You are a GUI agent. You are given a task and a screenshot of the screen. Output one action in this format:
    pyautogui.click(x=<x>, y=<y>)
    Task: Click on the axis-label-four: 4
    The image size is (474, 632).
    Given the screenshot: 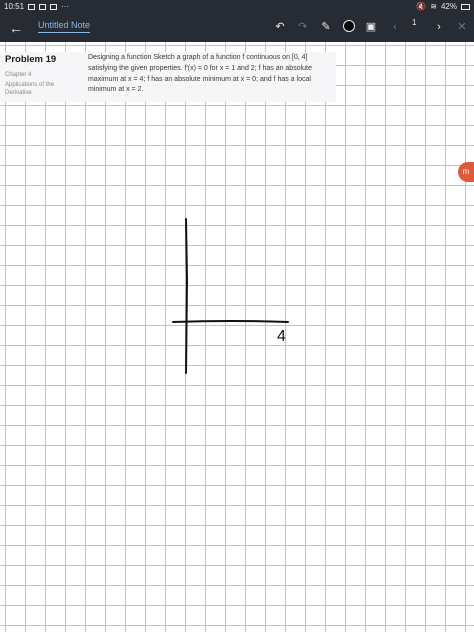 What is the action you would take?
    pyautogui.click(x=281, y=336)
    